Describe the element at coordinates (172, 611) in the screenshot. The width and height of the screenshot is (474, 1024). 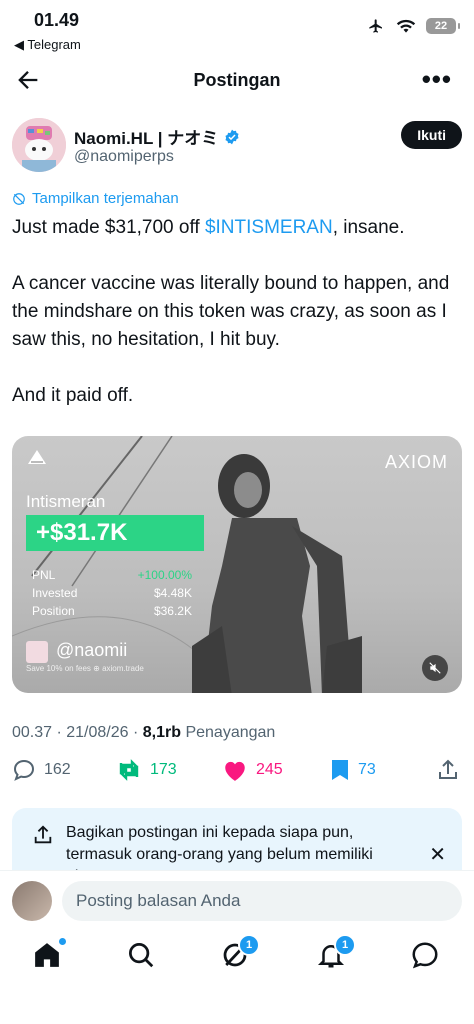
I see `stat-value: $36.2K` at that location.